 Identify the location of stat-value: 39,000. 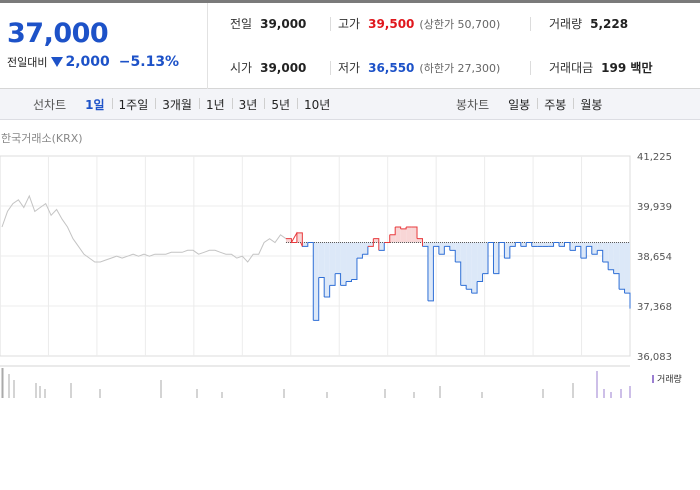
(283, 24).